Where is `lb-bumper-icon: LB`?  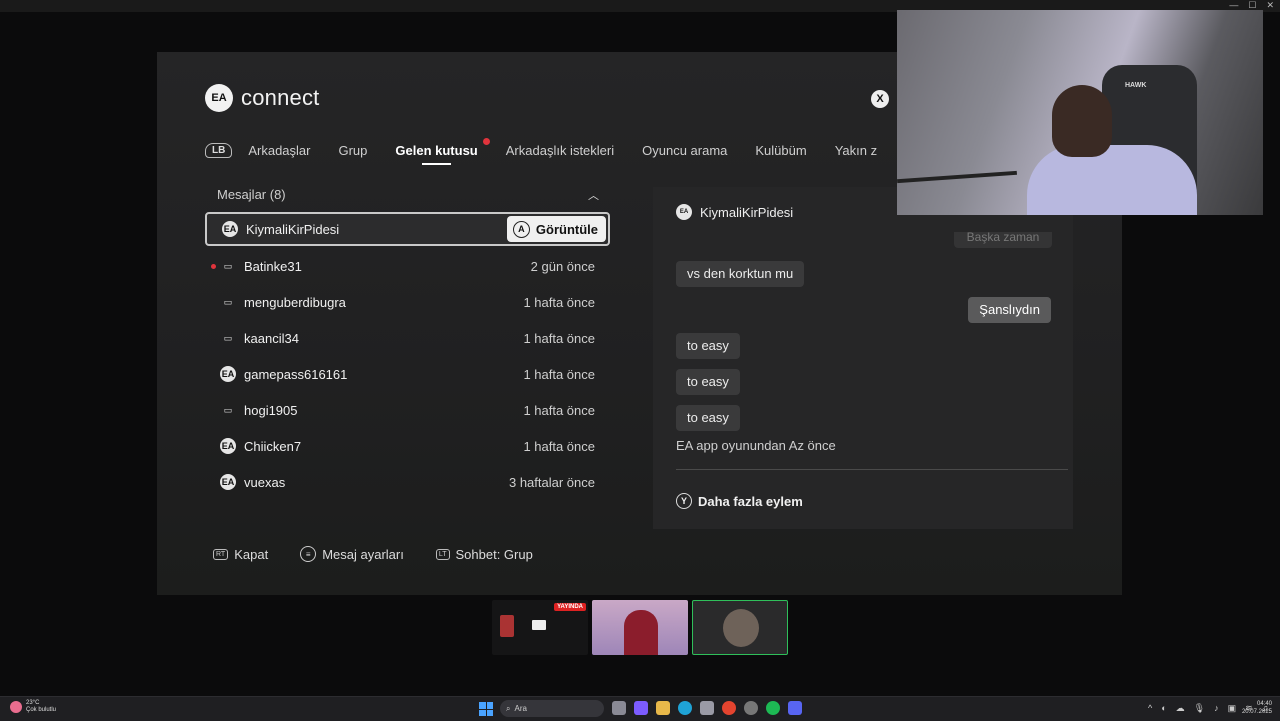
lb-bumper-icon: LB is located at coordinates (219, 150).